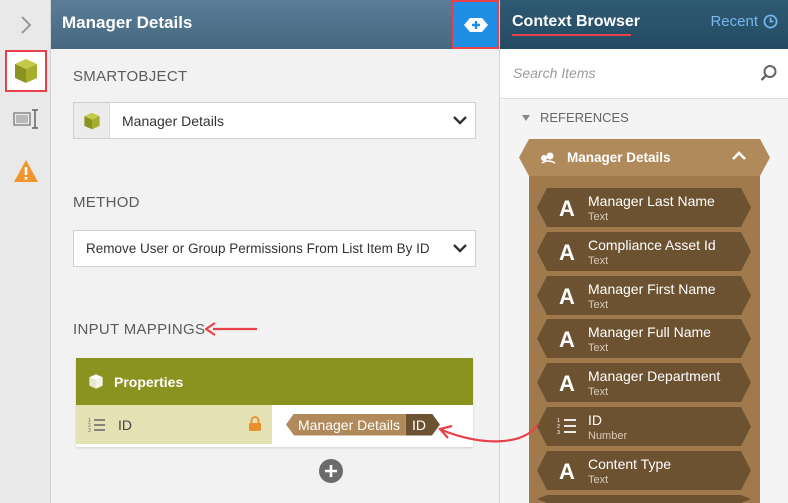 The width and height of the screenshot is (788, 503). Describe the element at coordinates (548, 158) in the screenshot. I see `smartobject-reference-icon` at that location.